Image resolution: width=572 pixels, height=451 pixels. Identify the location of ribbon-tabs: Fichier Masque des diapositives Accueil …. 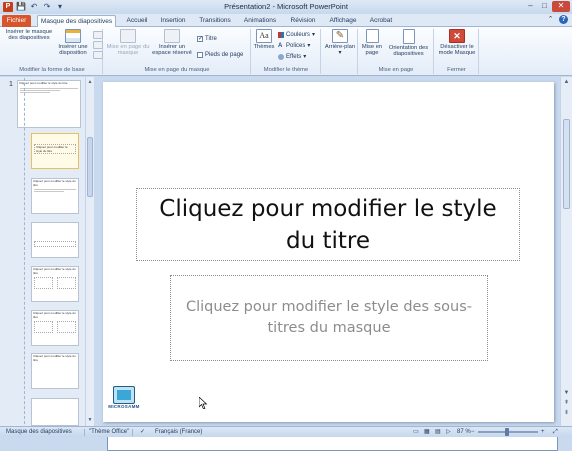
(286, 20).